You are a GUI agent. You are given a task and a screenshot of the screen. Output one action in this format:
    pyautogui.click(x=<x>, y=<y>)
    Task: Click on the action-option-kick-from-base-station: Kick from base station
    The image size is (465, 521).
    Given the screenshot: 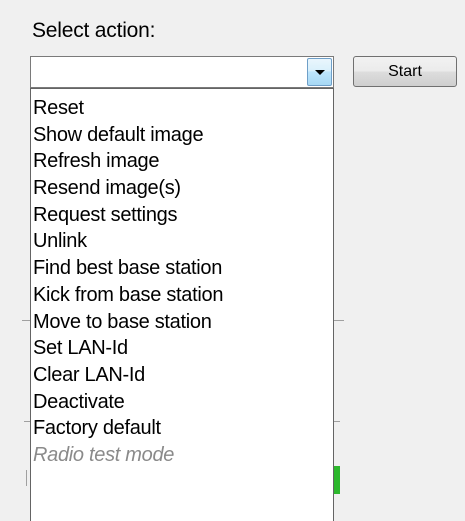 What is the action you would take?
    pyautogui.click(x=182, y=295)
    